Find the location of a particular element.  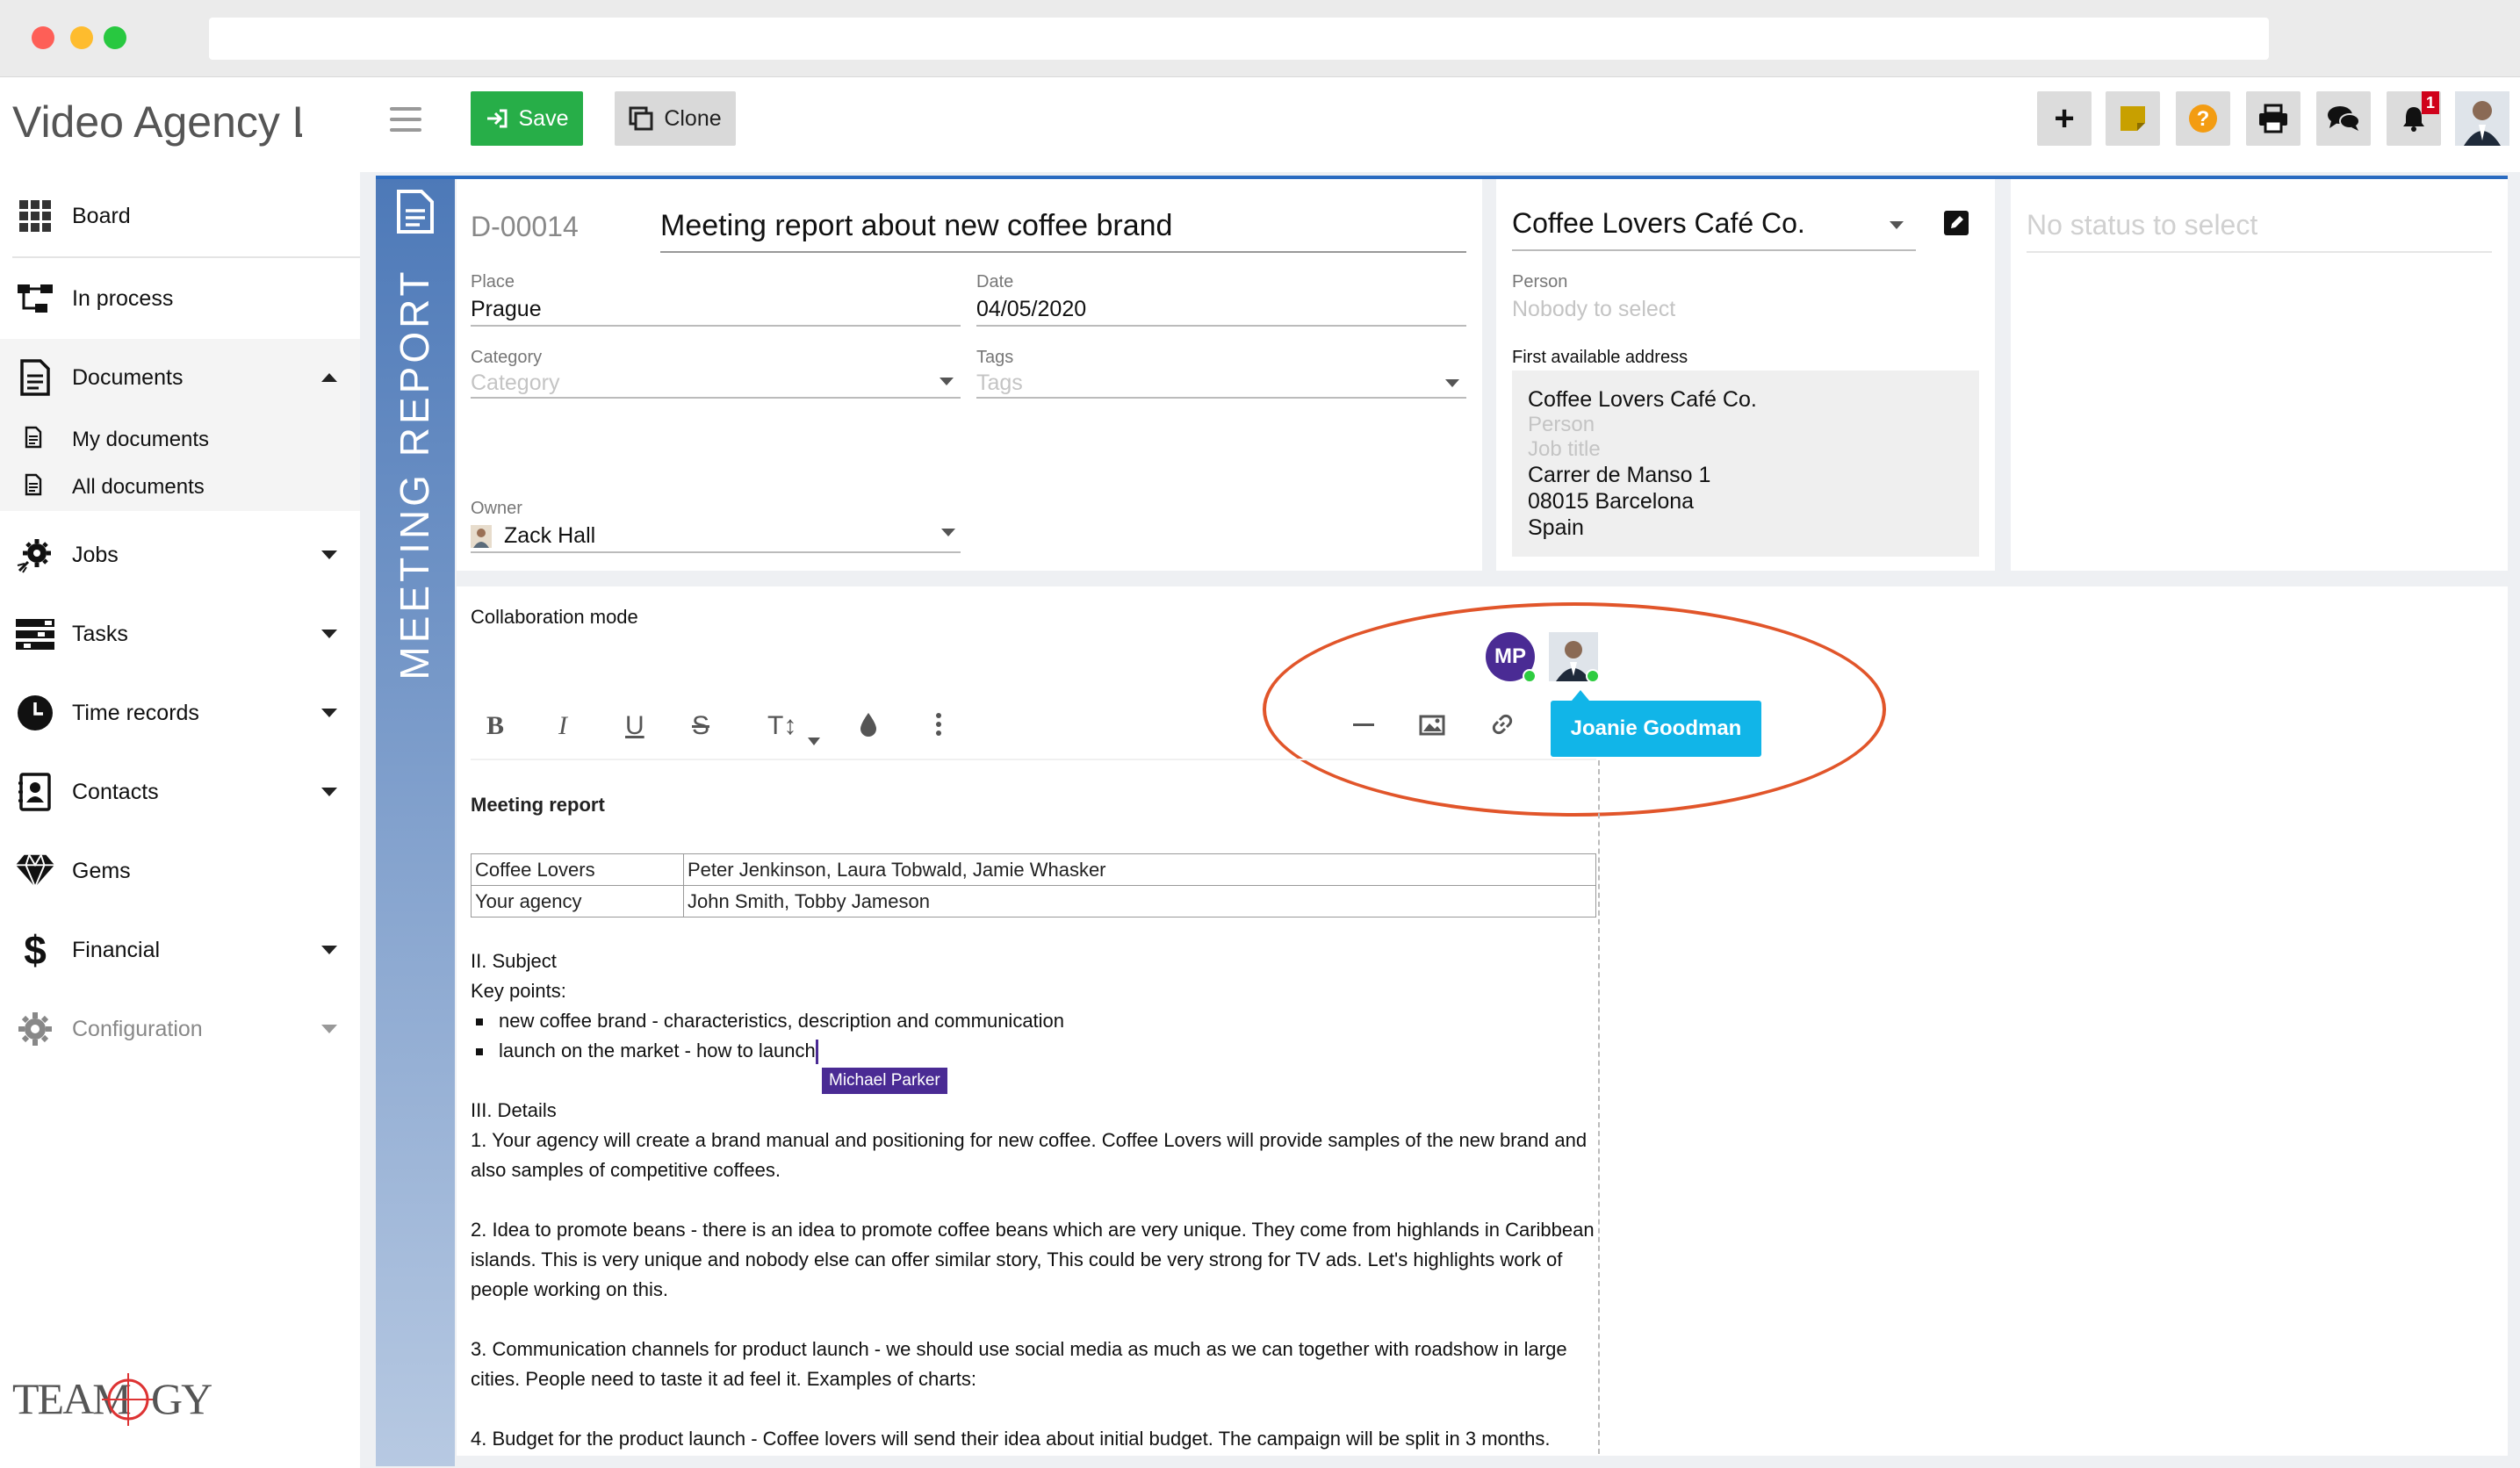

place-input: Prague is located at coordinates (506, 309).